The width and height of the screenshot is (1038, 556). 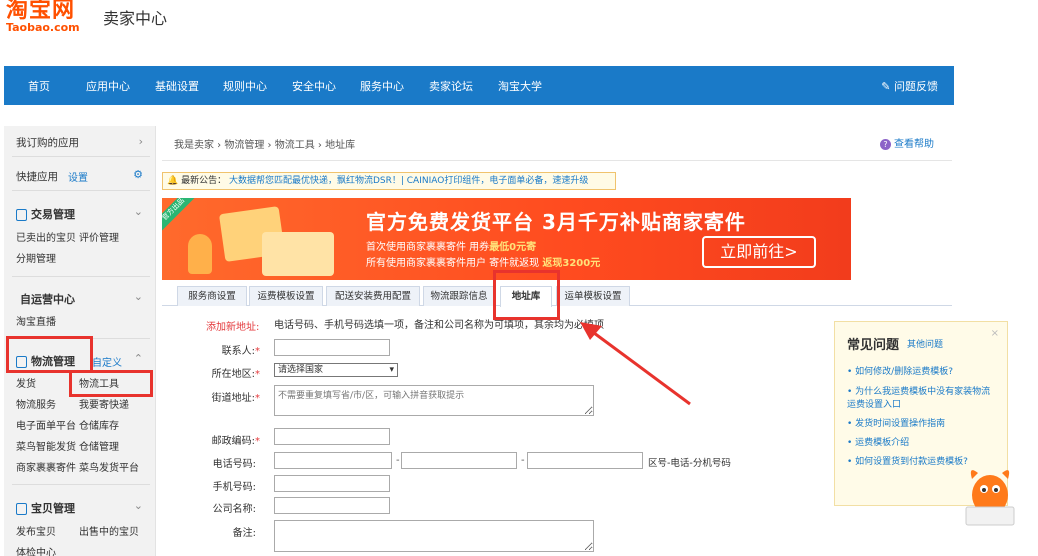 What do you see at coordinates (520, 86) in the screenshot?
I see `nav-taobao-university: 淘宝大学` at bounding box center [520, 86].